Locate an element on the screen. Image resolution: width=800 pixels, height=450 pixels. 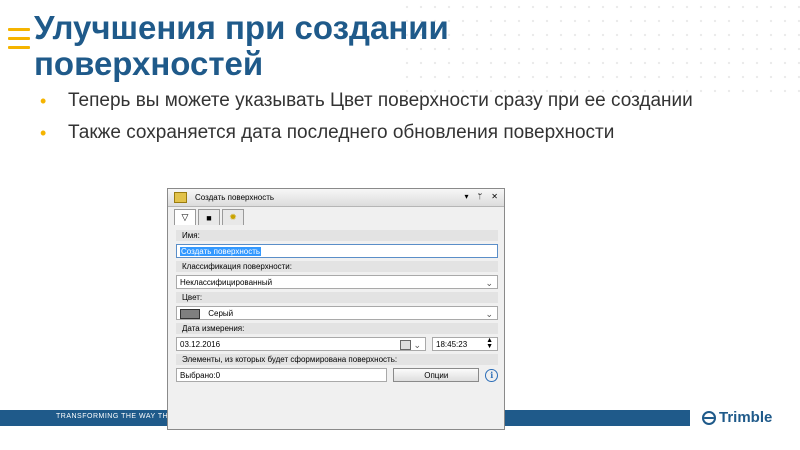
calendar-icon is located at coordinates (405, 345).